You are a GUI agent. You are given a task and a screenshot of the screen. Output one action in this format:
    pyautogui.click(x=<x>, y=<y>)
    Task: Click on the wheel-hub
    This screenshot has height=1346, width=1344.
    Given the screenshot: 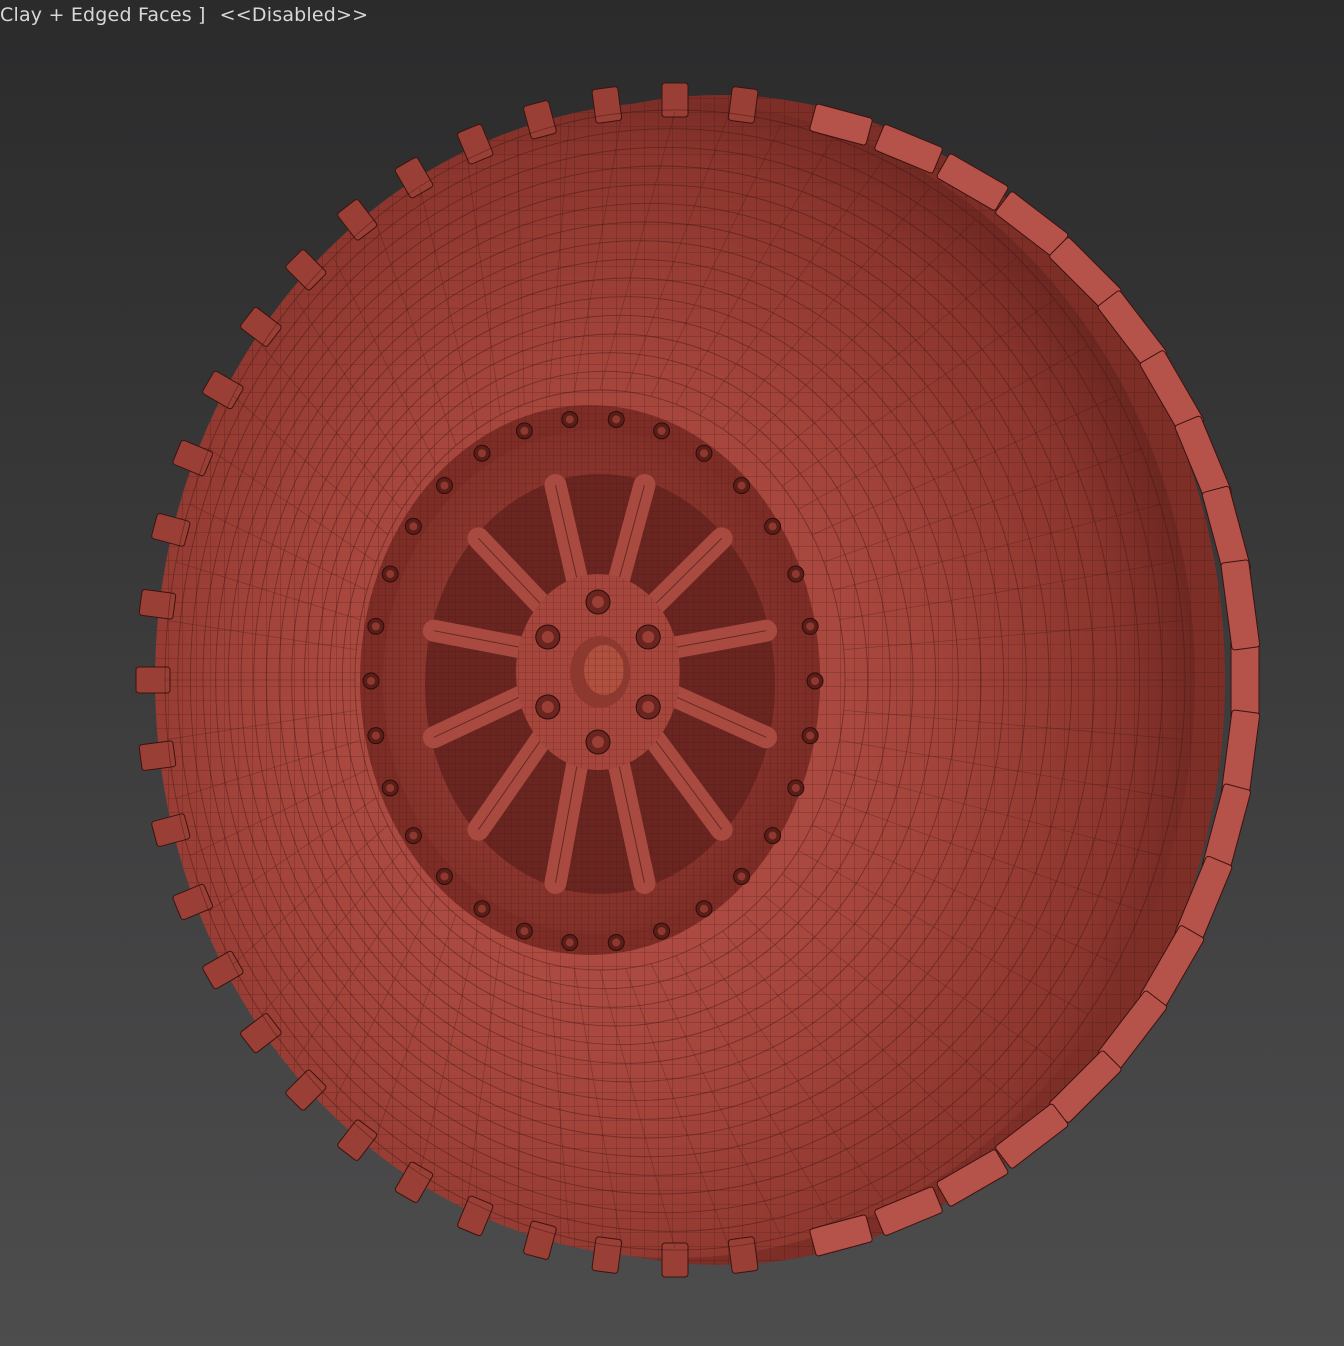 What is the action you would take?
    pyautogui.click(x=598, y=672)
    